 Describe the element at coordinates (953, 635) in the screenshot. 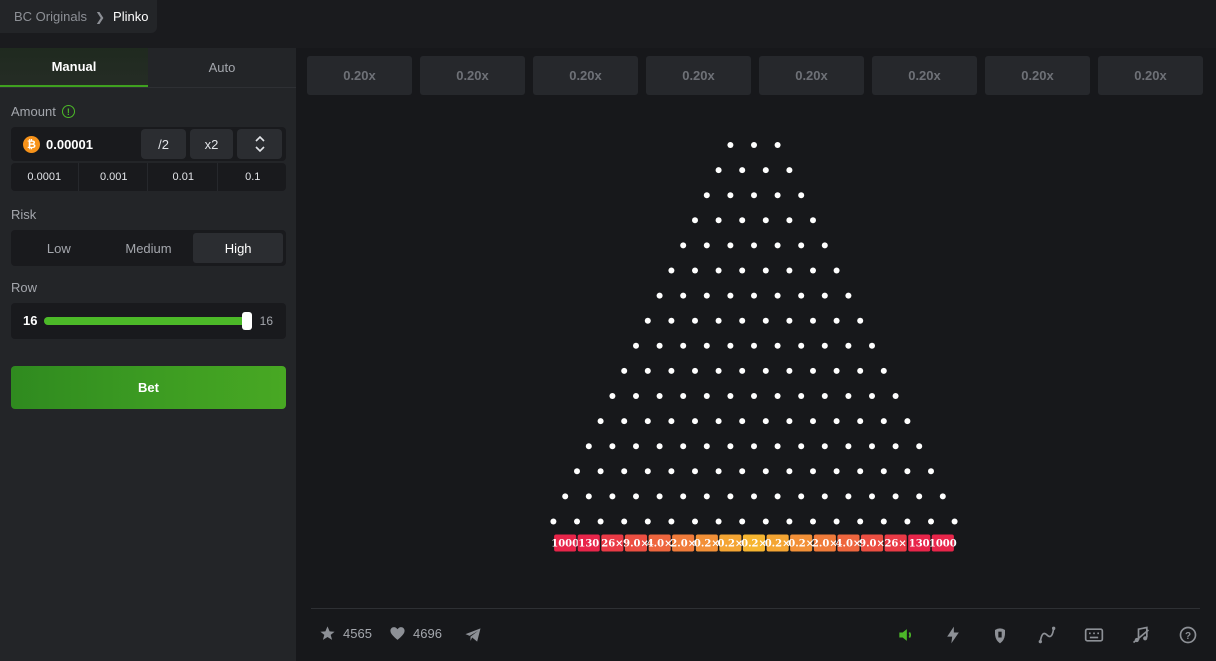

I see `lightning-icon` at that location.